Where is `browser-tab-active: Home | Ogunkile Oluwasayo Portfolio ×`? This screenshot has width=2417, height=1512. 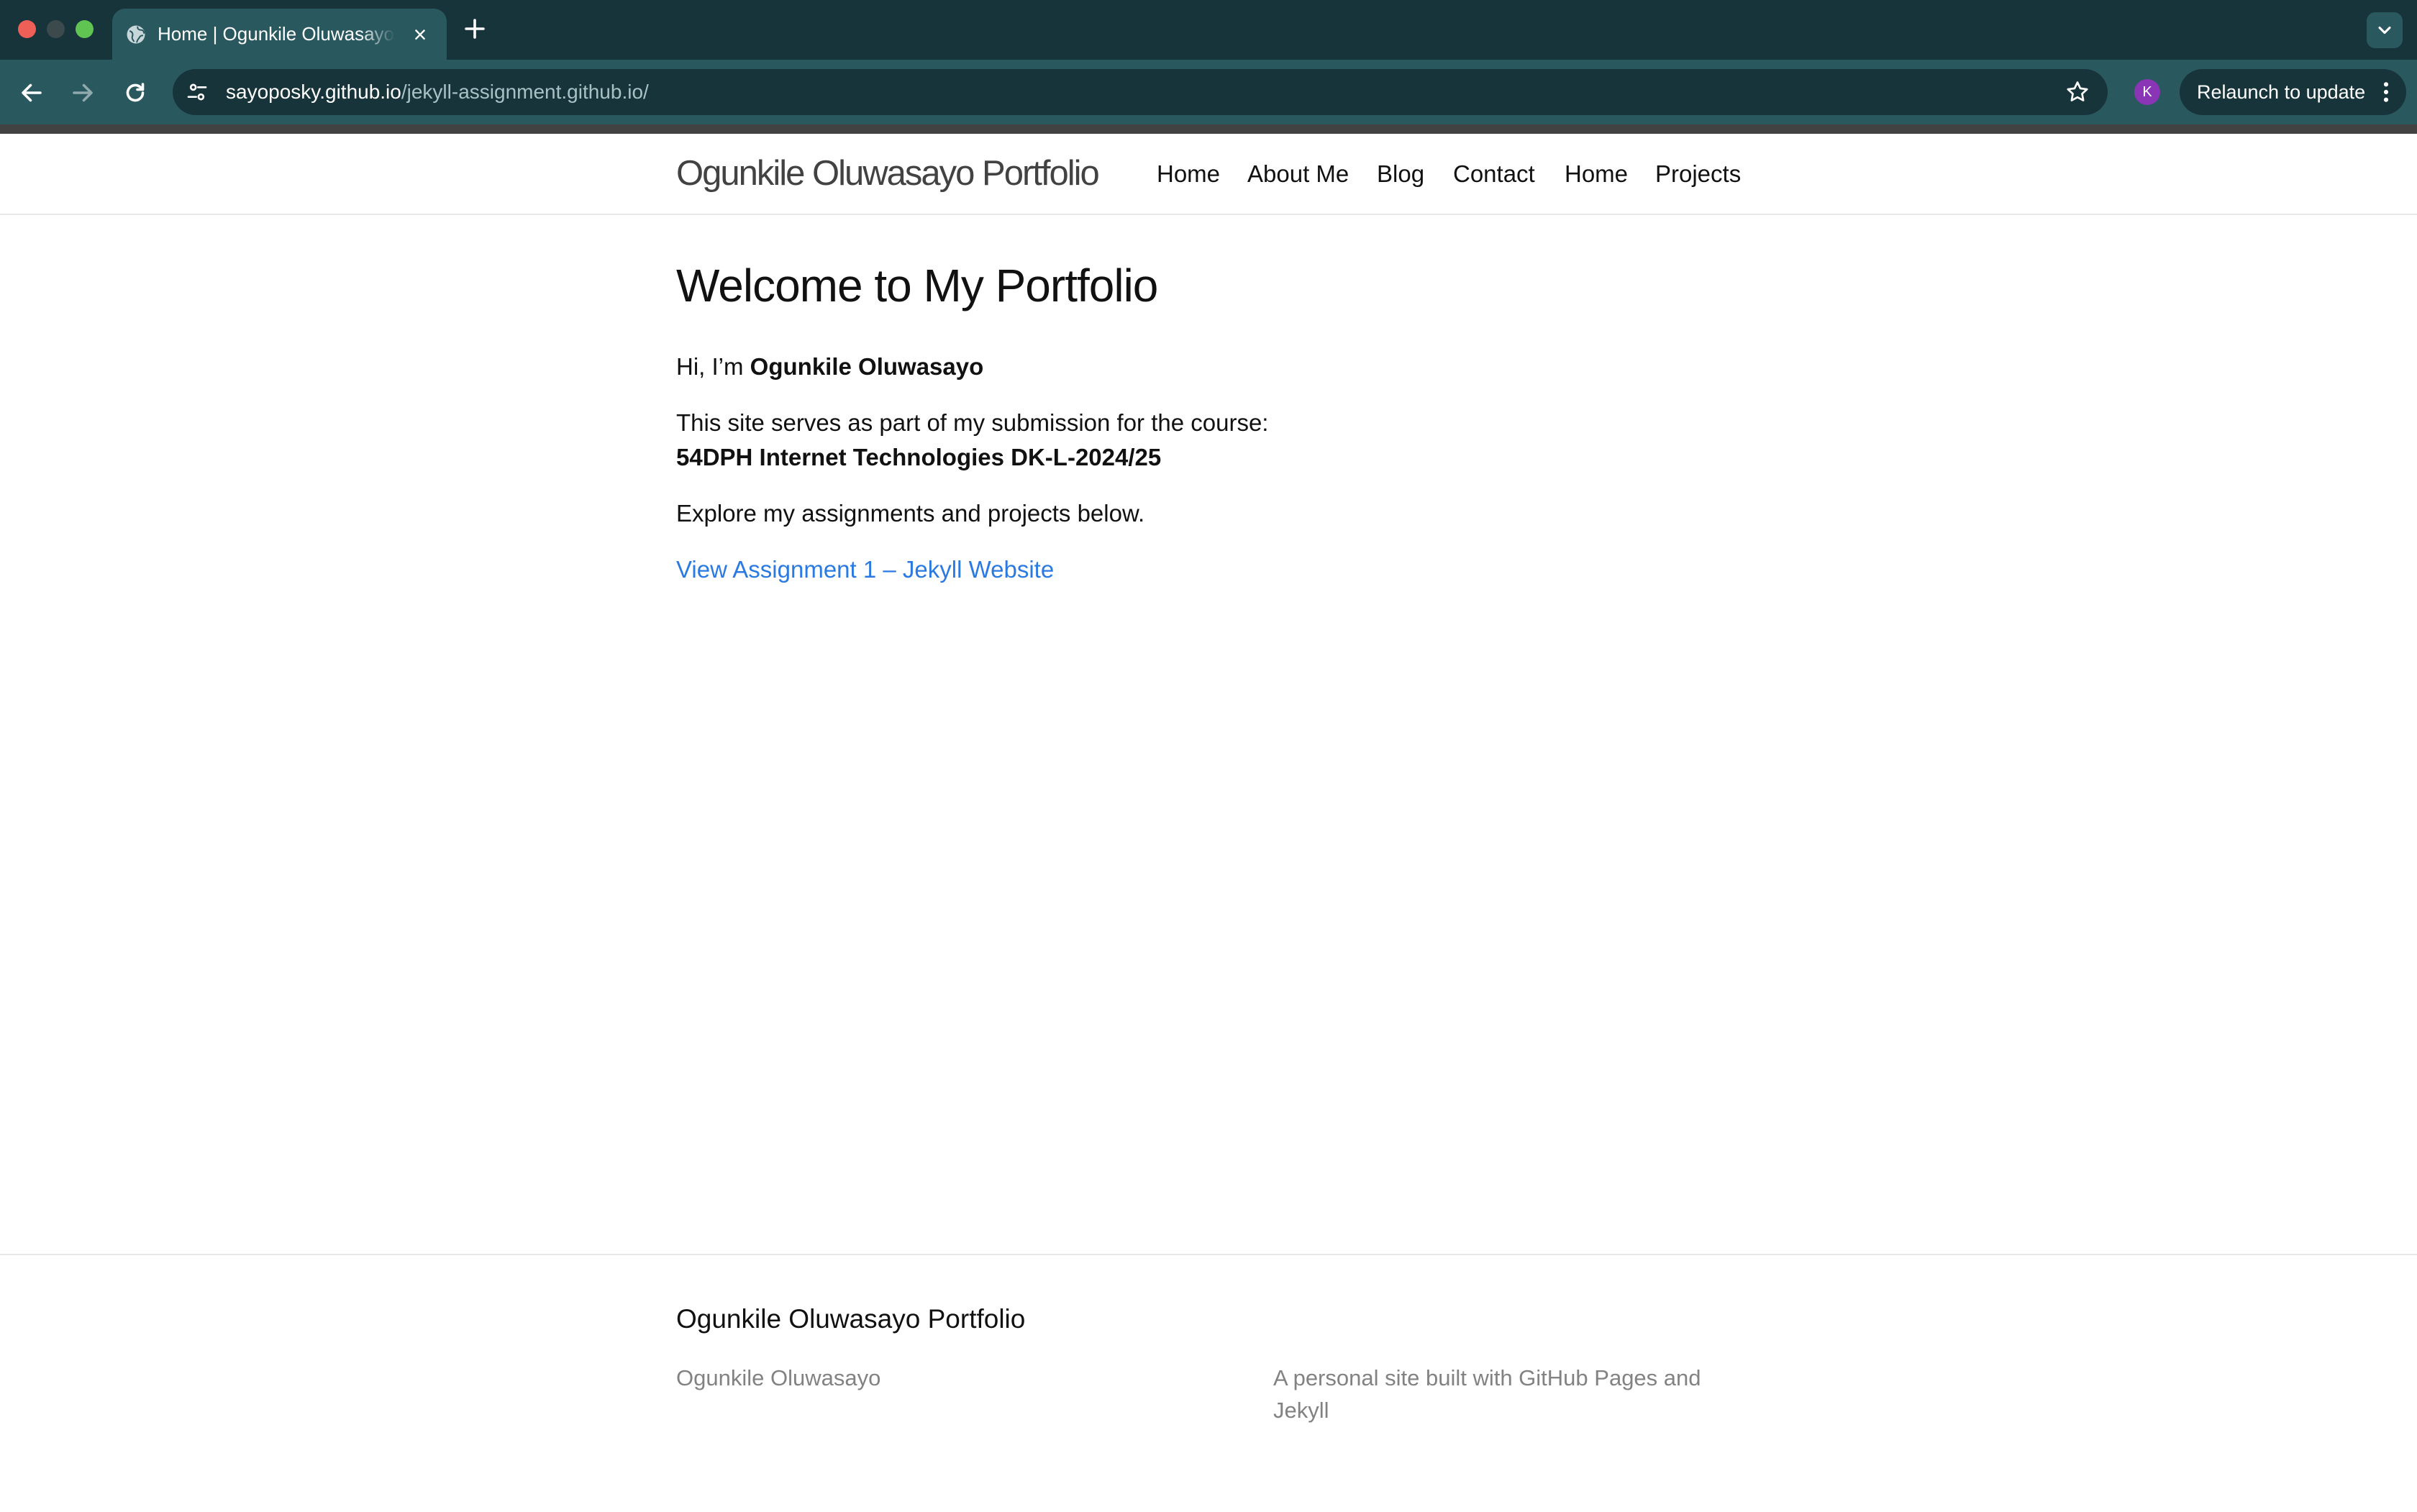 browser-tab-active: Home | Ogunkile Oluwasayo Portfolio × is located at coordinates (279, 34).